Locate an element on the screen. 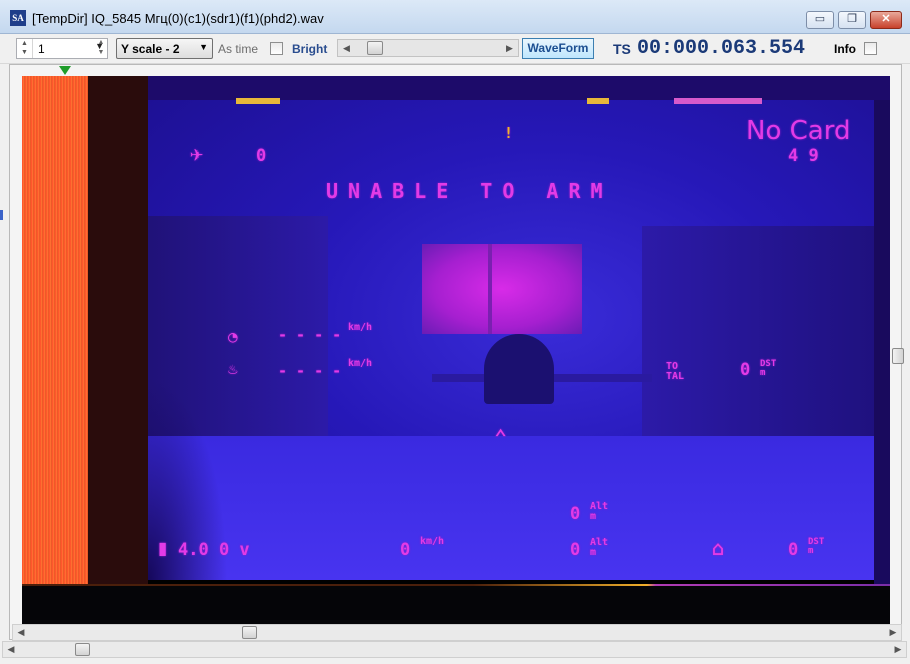  osd-speed-value: 0 is located at coordinates (405, 550).